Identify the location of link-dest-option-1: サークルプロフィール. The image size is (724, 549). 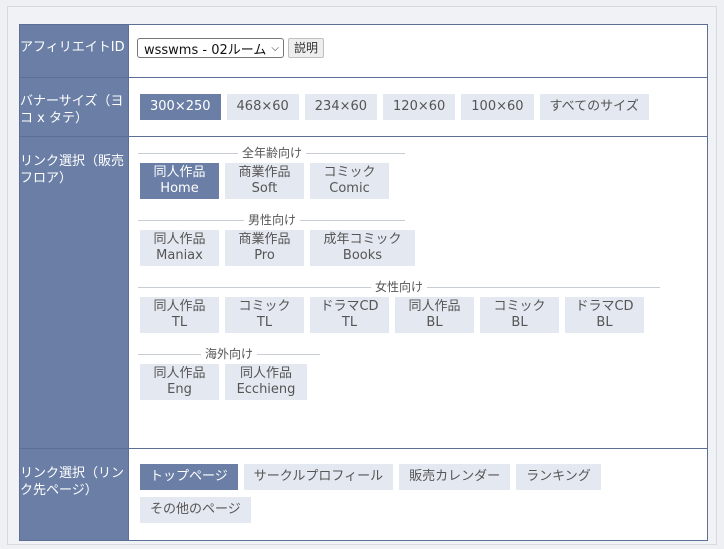
(318, 477).